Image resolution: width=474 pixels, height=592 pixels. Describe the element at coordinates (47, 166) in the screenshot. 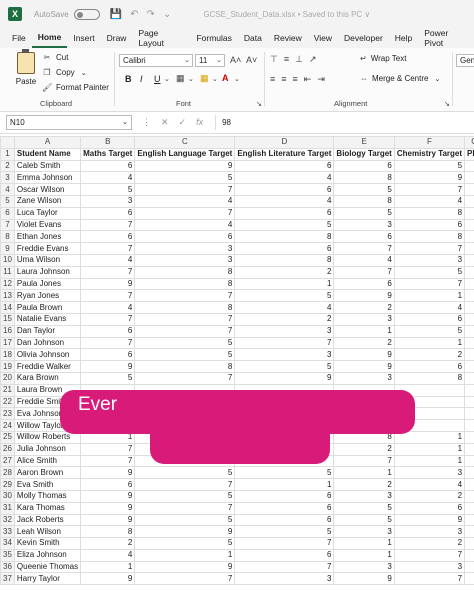

I see `cell: Caleb Smith` at that location.